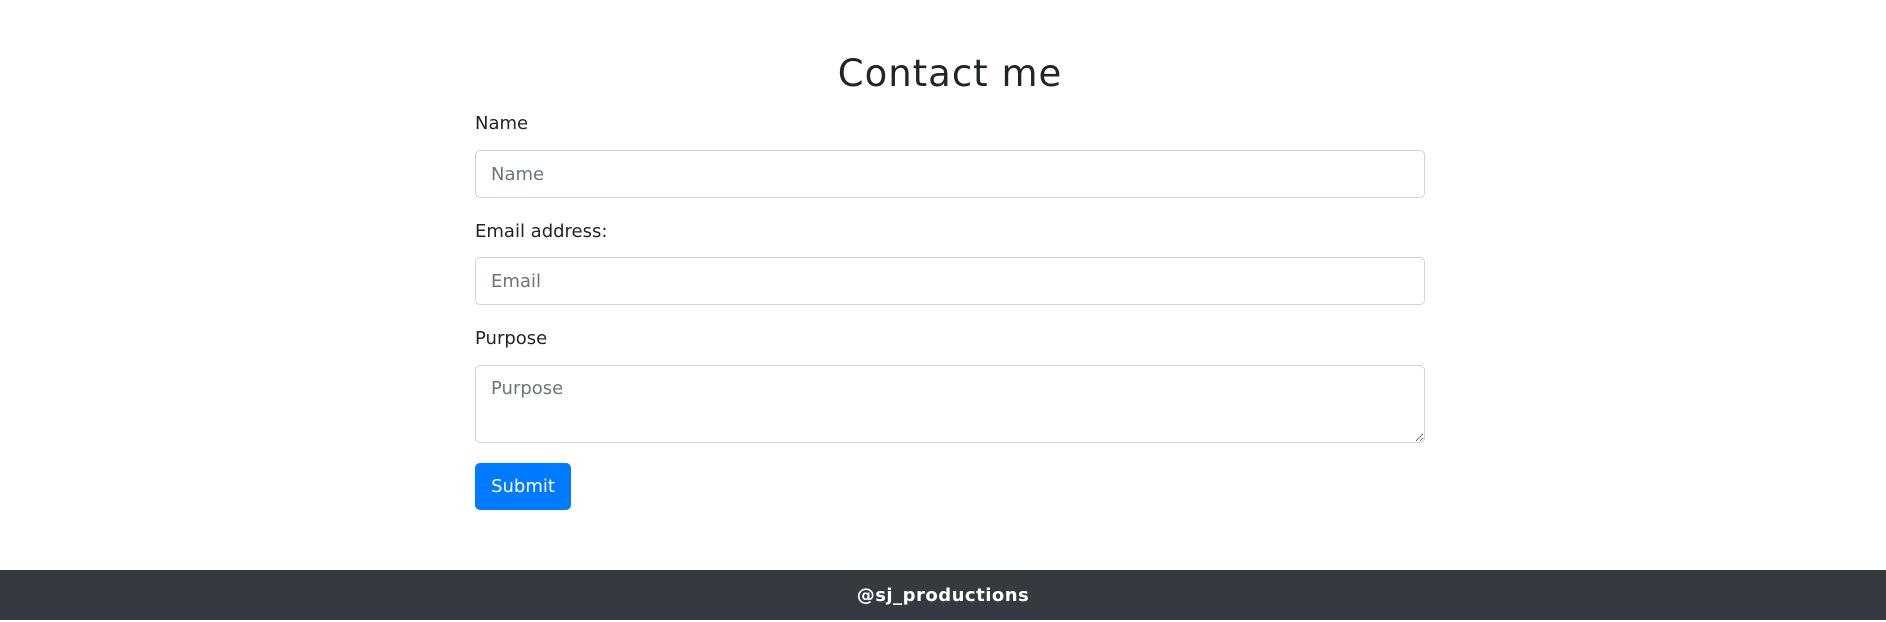 This screenshot has height=622, width=1886. I want to click on name-input, so click(950, 174).